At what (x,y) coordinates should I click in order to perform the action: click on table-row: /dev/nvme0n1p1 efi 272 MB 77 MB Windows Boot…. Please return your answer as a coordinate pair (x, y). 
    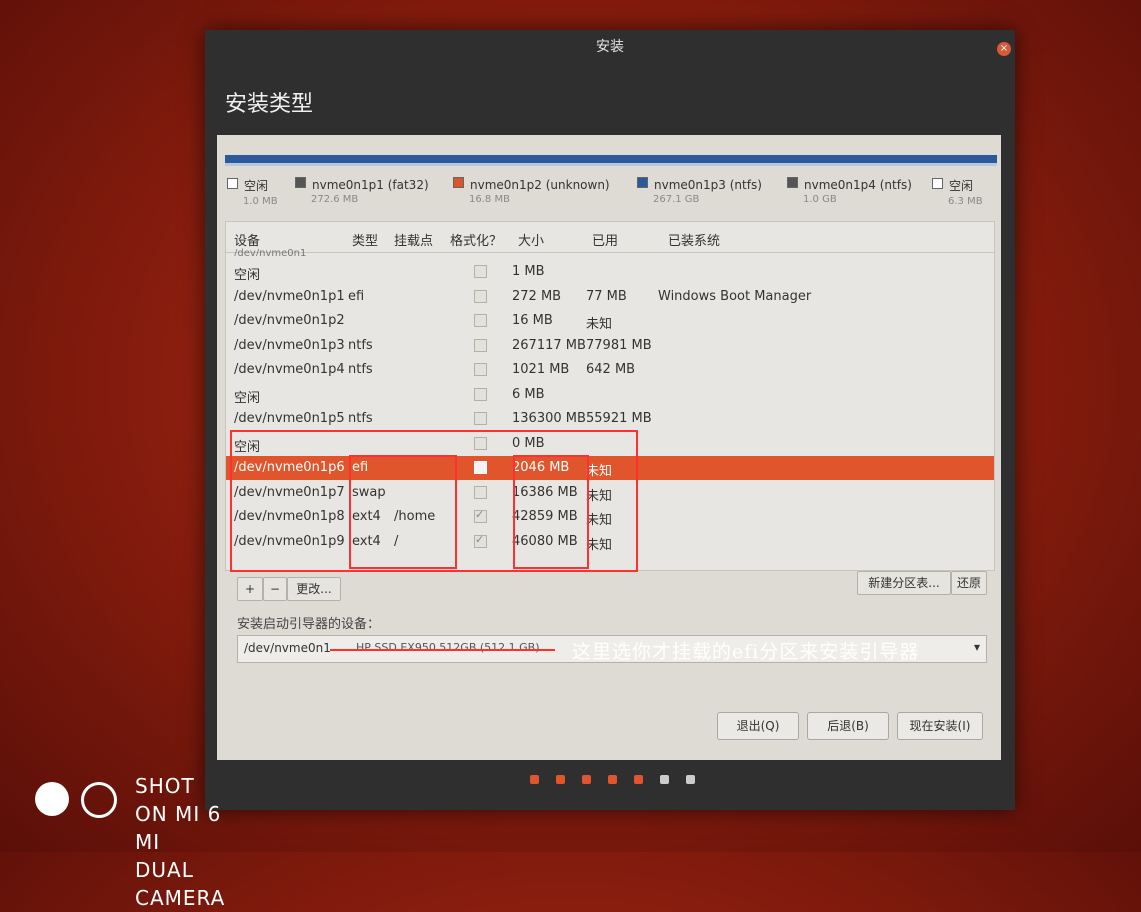
    Looking at the image, I should click on (610, 297).